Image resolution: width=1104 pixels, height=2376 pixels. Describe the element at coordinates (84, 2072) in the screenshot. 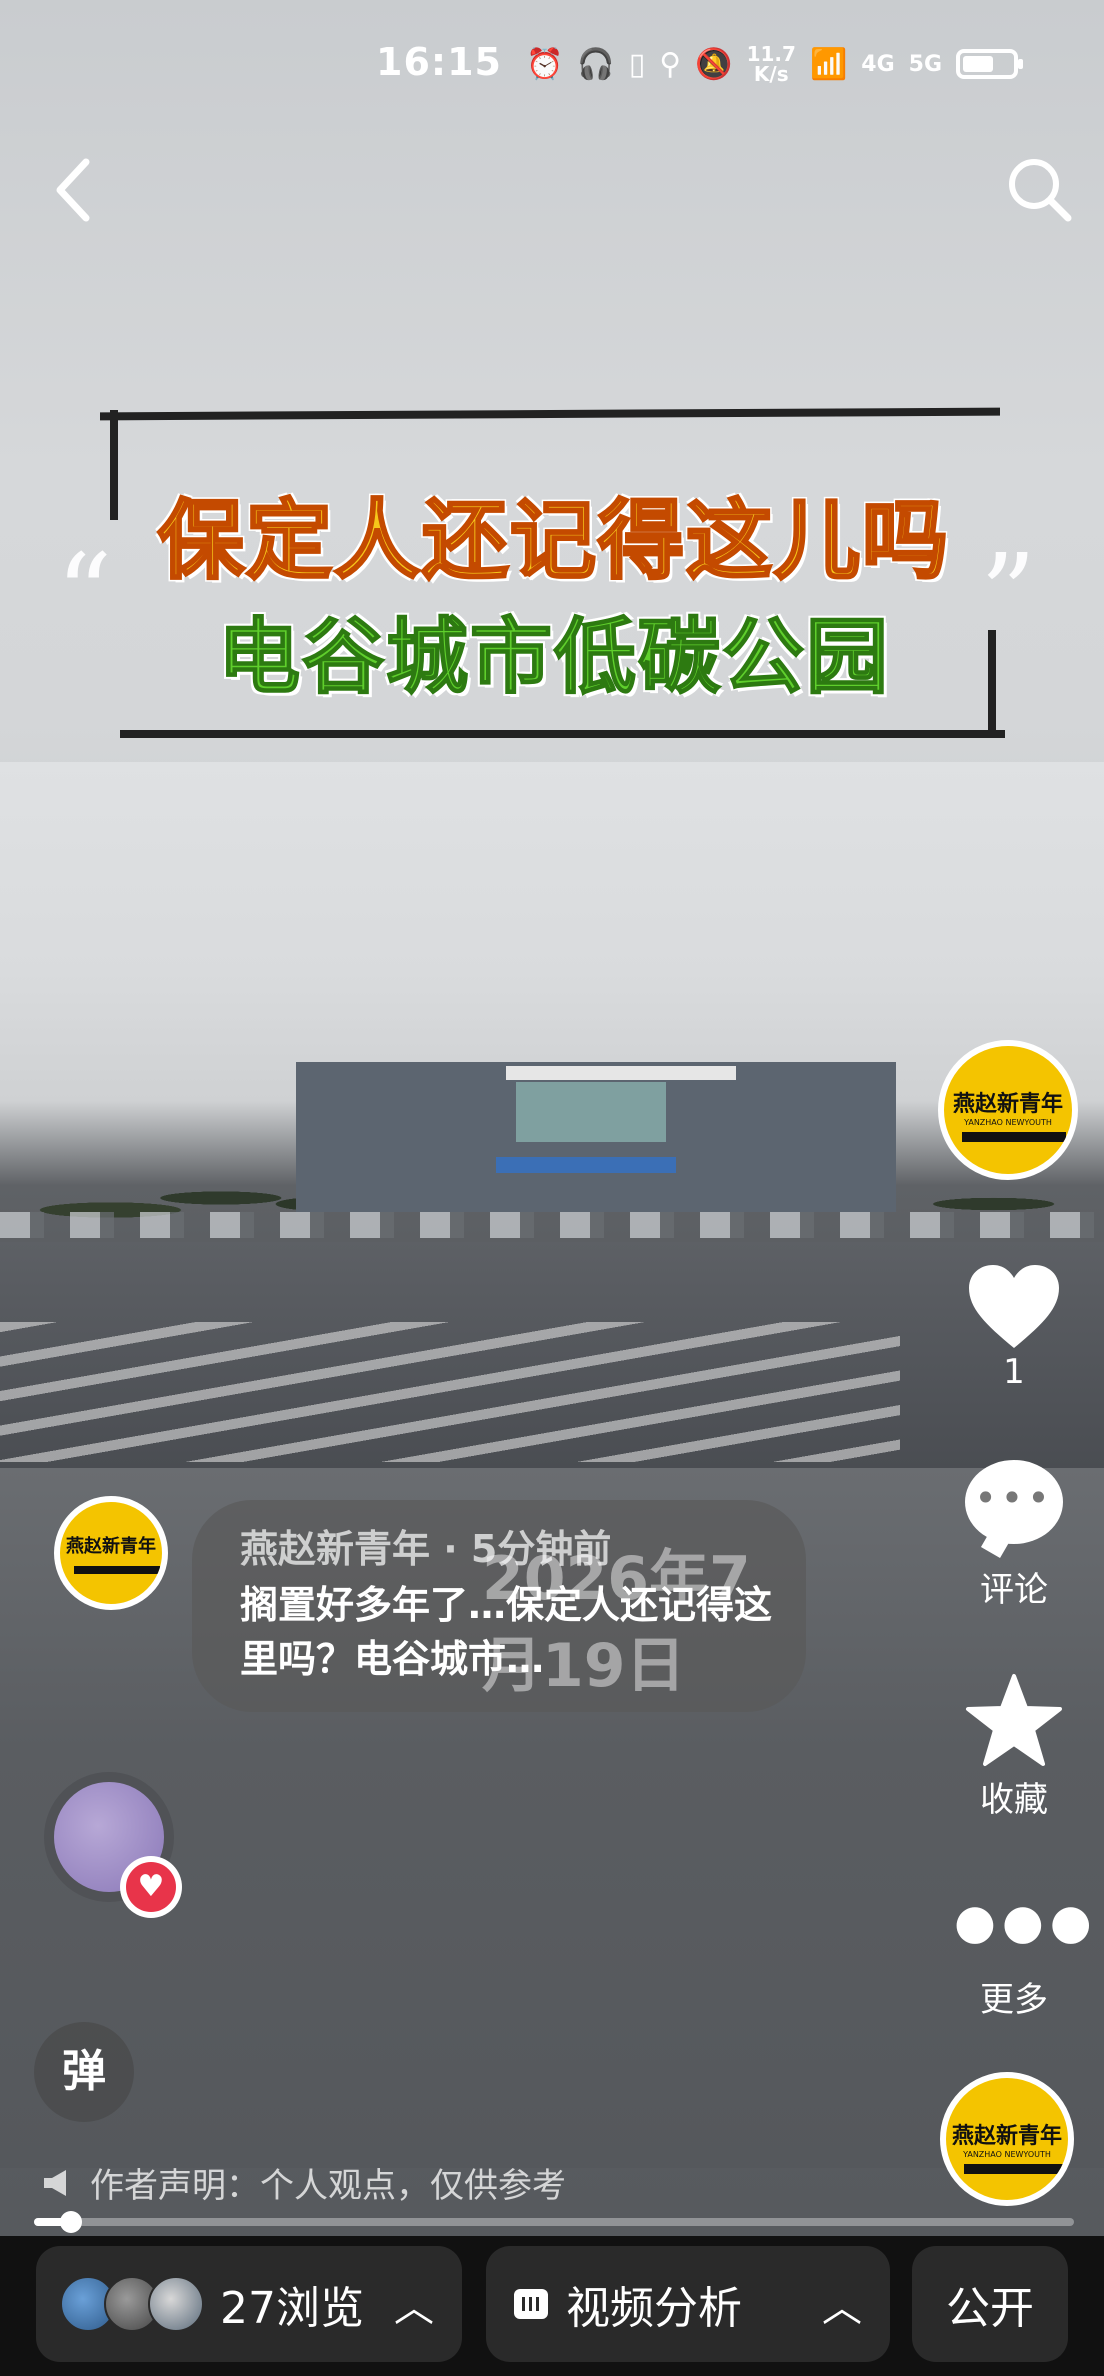

I see `danmu-toggle-button: 弹` at that location.